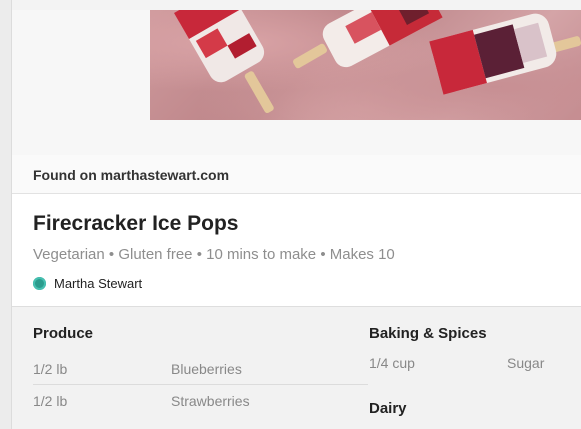  I want to click on author-avatar-icon, so click(39, 283).